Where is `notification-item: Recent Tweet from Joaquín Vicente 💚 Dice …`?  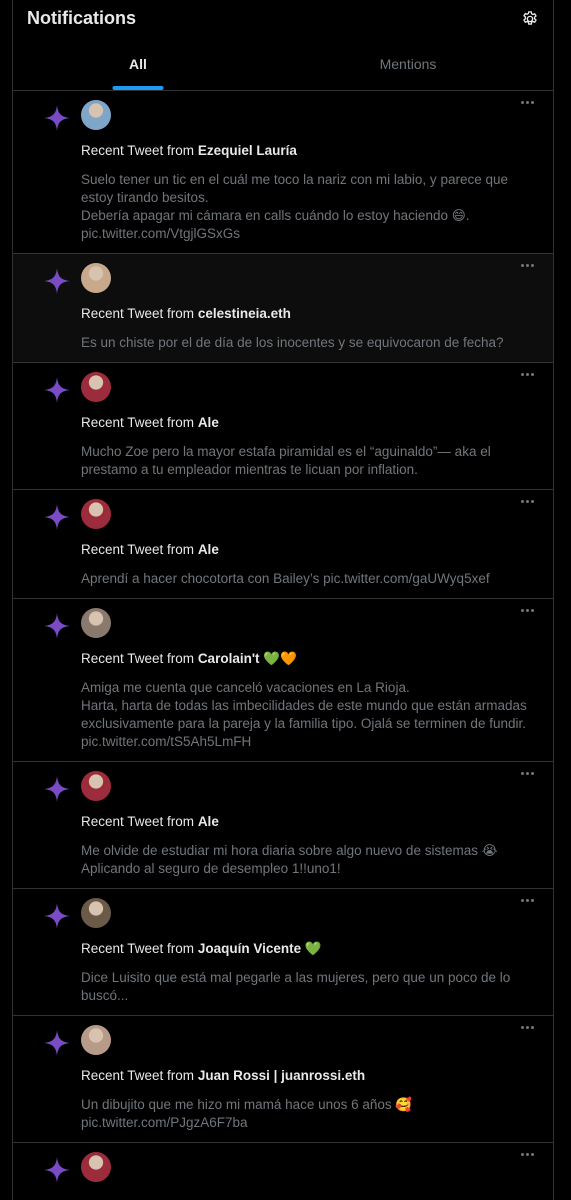
notification-item: Recent Tweet from Joaquín Vicente 💚 Dice … is located at coordinates (283, 952).